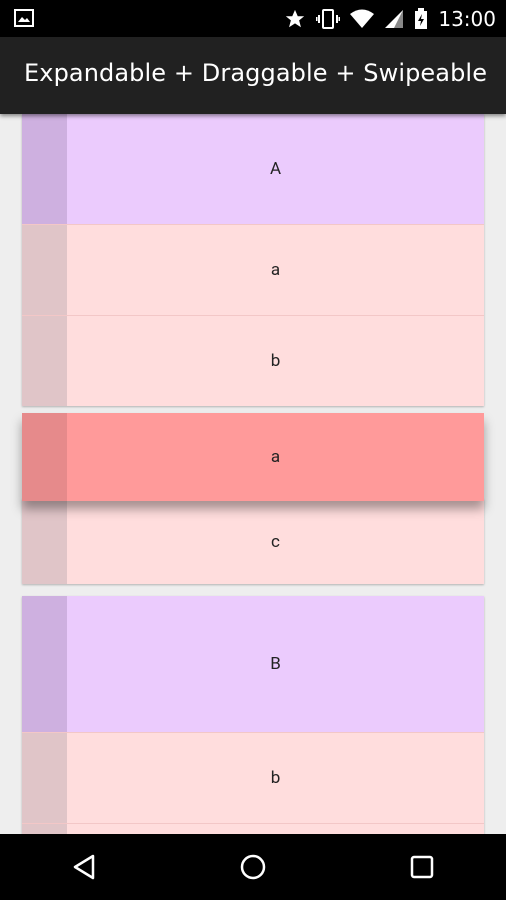 The width and height of the screenshot is (506, 900). Describe the element at coordinates (422, 867) in the screenshot. I see `recents-icon` at that location.